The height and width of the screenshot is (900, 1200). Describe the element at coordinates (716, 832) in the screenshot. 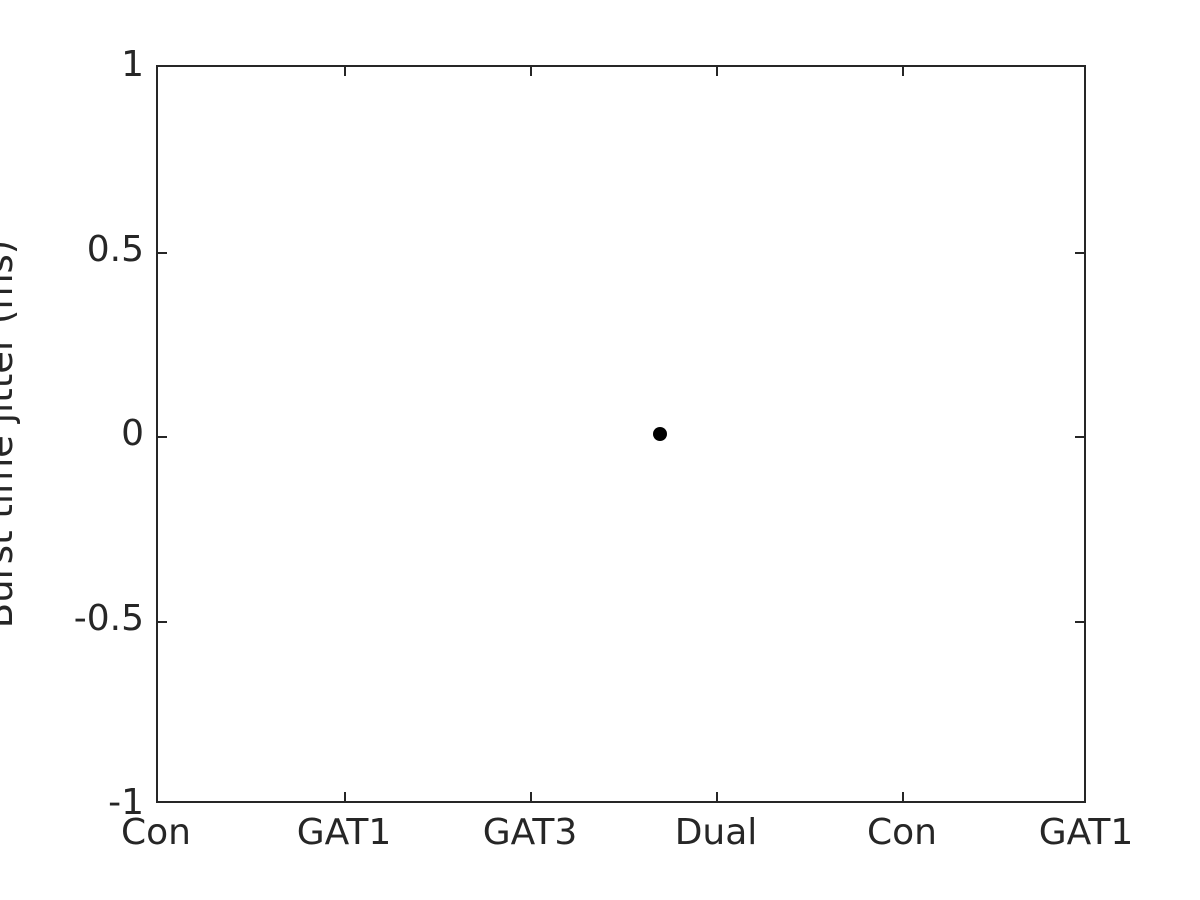

I see `x-tick-label: Dual` at that location.